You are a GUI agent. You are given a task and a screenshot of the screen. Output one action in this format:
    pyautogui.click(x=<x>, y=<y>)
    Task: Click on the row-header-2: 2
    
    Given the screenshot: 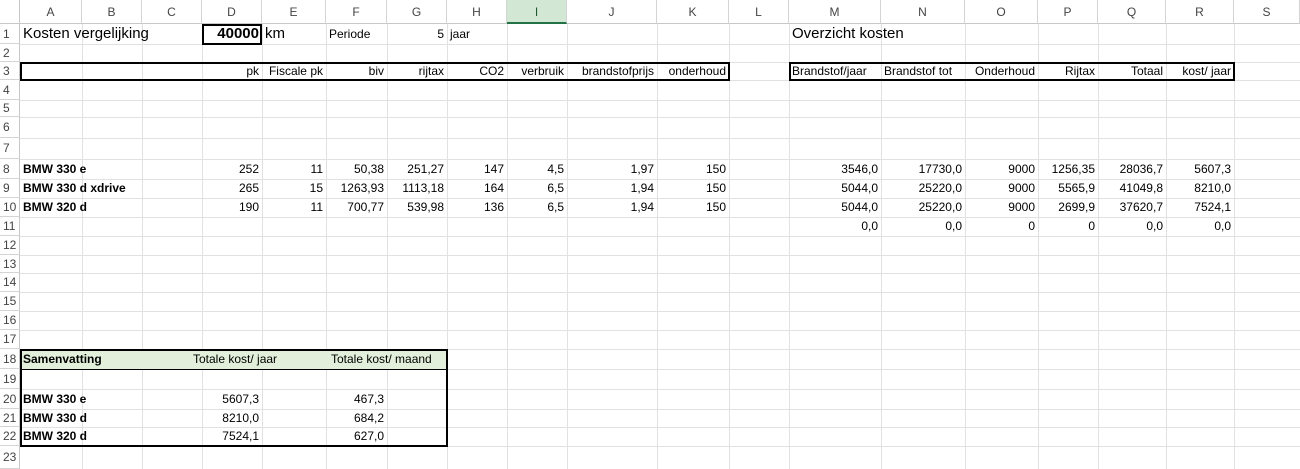 What is the action you would take?
    pyautogui.click(x=10, y=53)
    